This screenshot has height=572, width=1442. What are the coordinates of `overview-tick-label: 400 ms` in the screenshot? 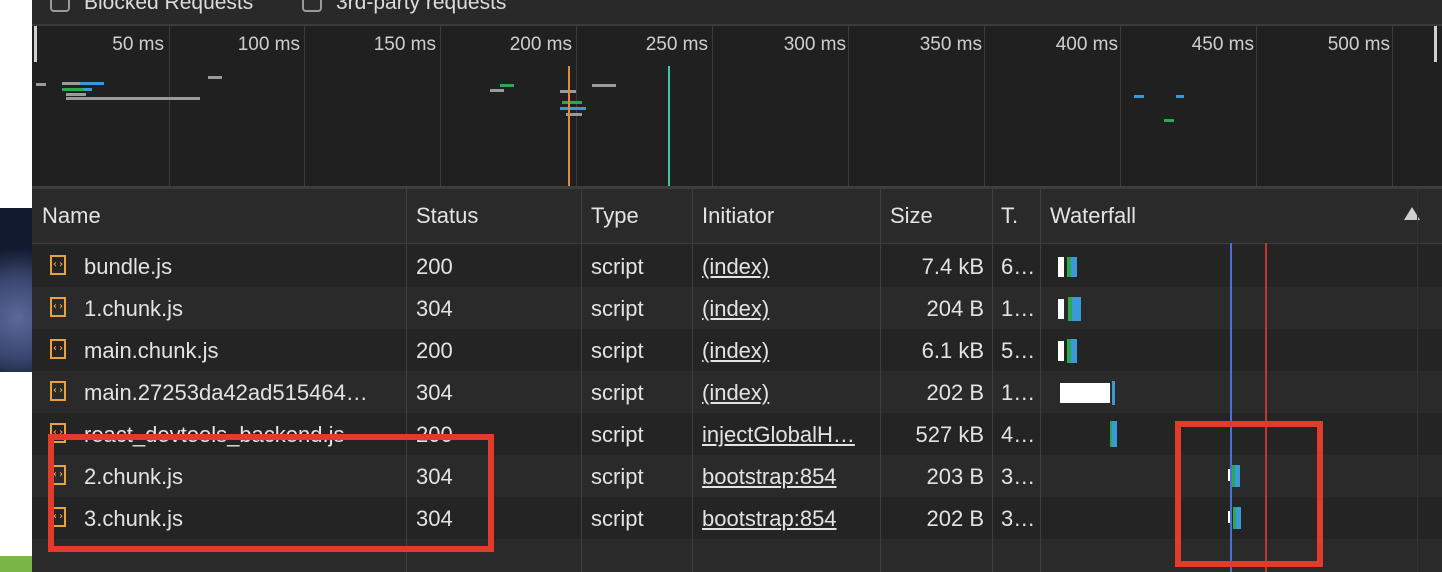 It's located at (1086, 44).